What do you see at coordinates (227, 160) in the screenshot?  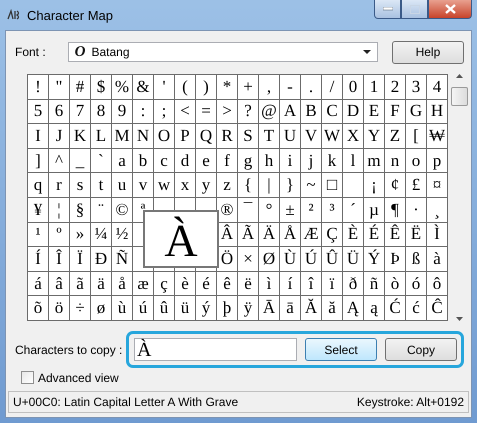 I see `character-cell: f` at bounding box center [227, 160].